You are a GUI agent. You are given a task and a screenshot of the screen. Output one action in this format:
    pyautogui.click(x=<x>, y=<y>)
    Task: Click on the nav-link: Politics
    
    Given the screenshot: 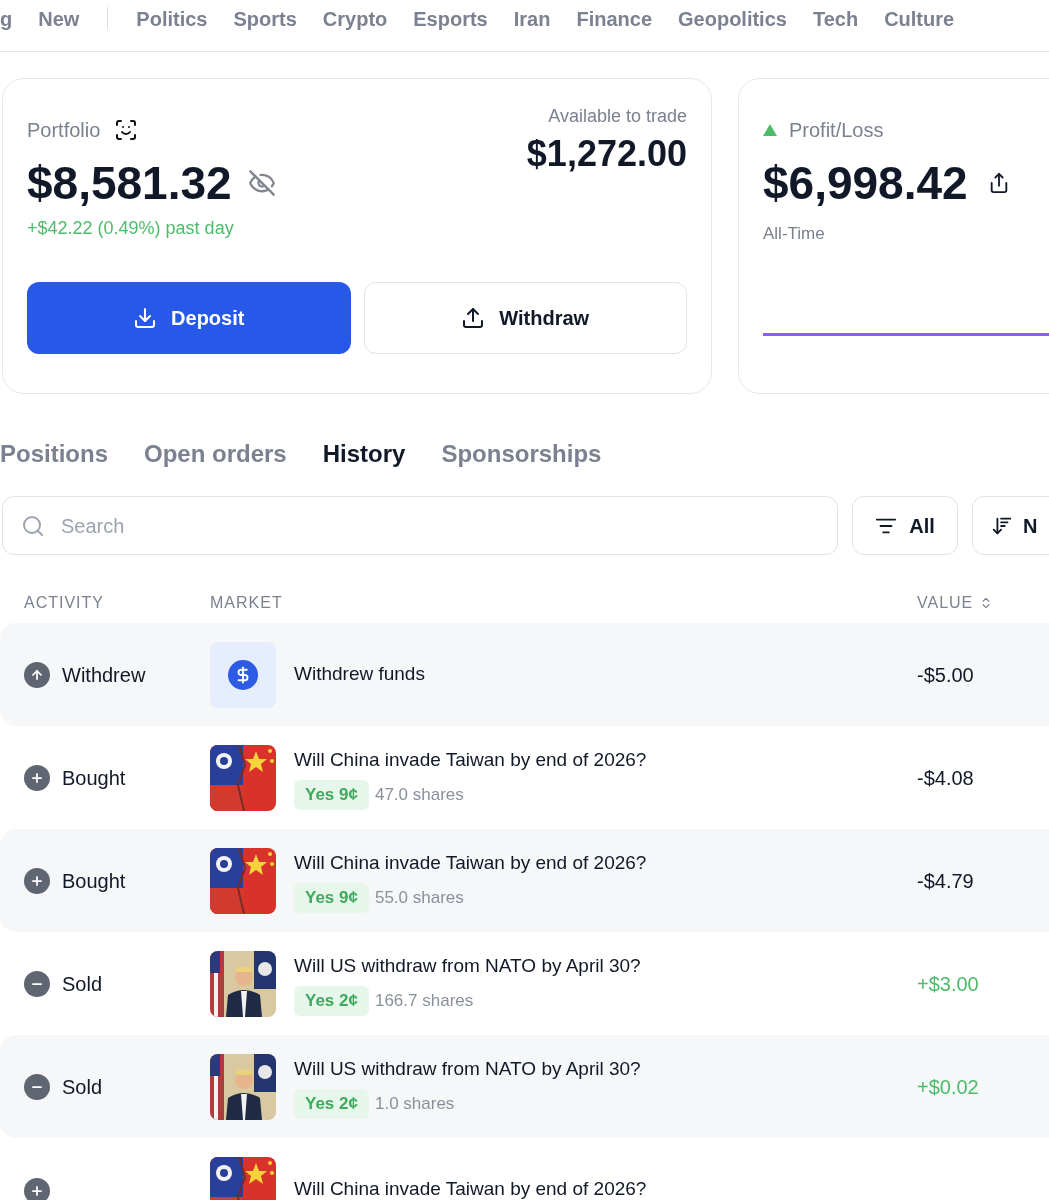 What is the action you would take?
    pyautogui.click(x=172, y=19)
    